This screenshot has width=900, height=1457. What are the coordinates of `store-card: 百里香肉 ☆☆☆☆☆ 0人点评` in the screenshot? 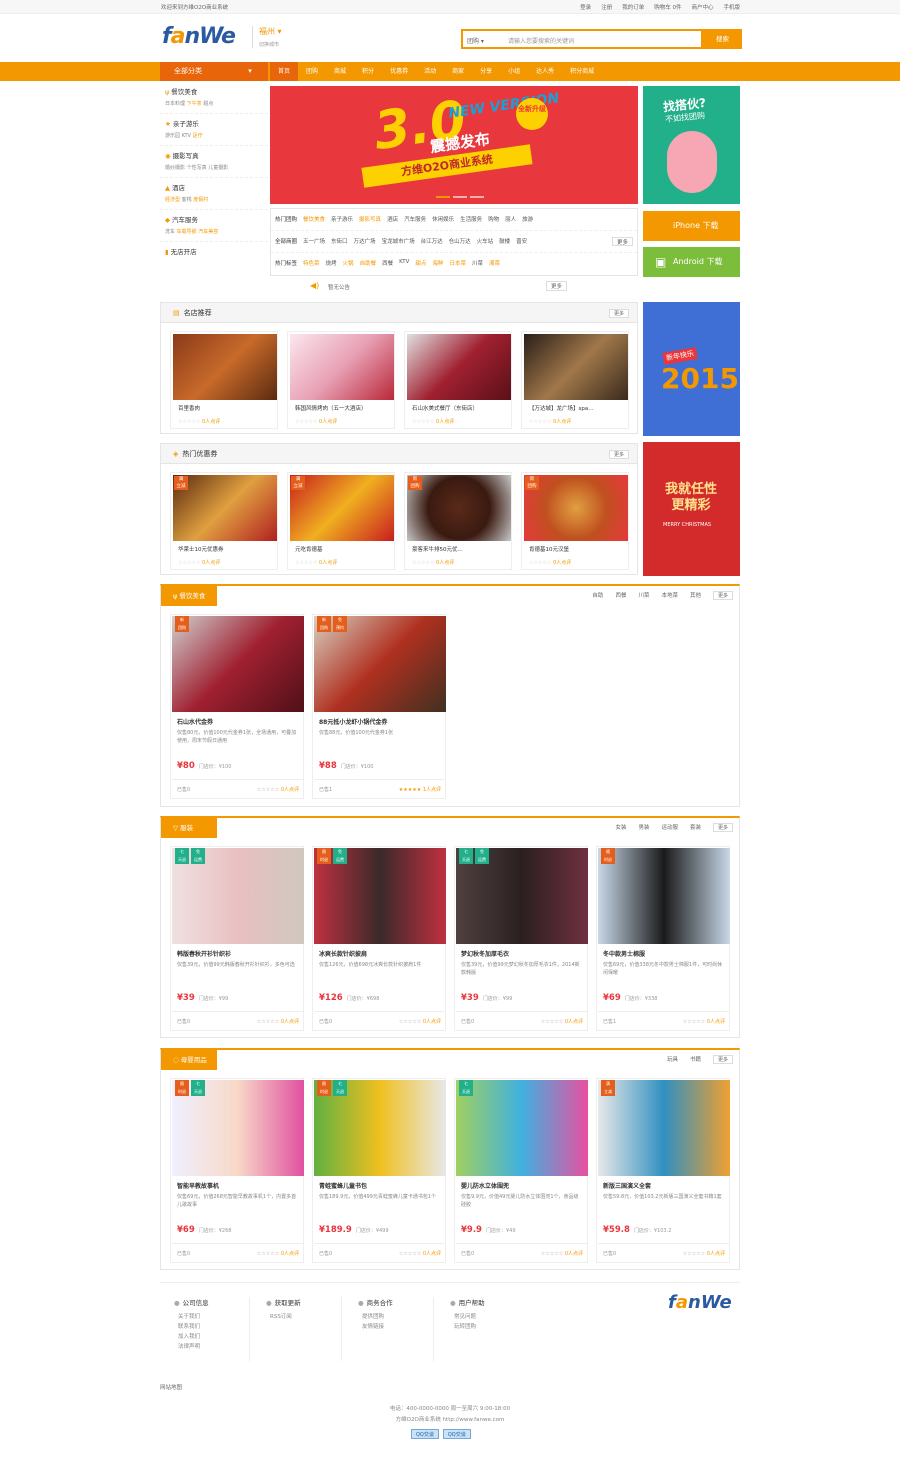 It's located at (224, 380).